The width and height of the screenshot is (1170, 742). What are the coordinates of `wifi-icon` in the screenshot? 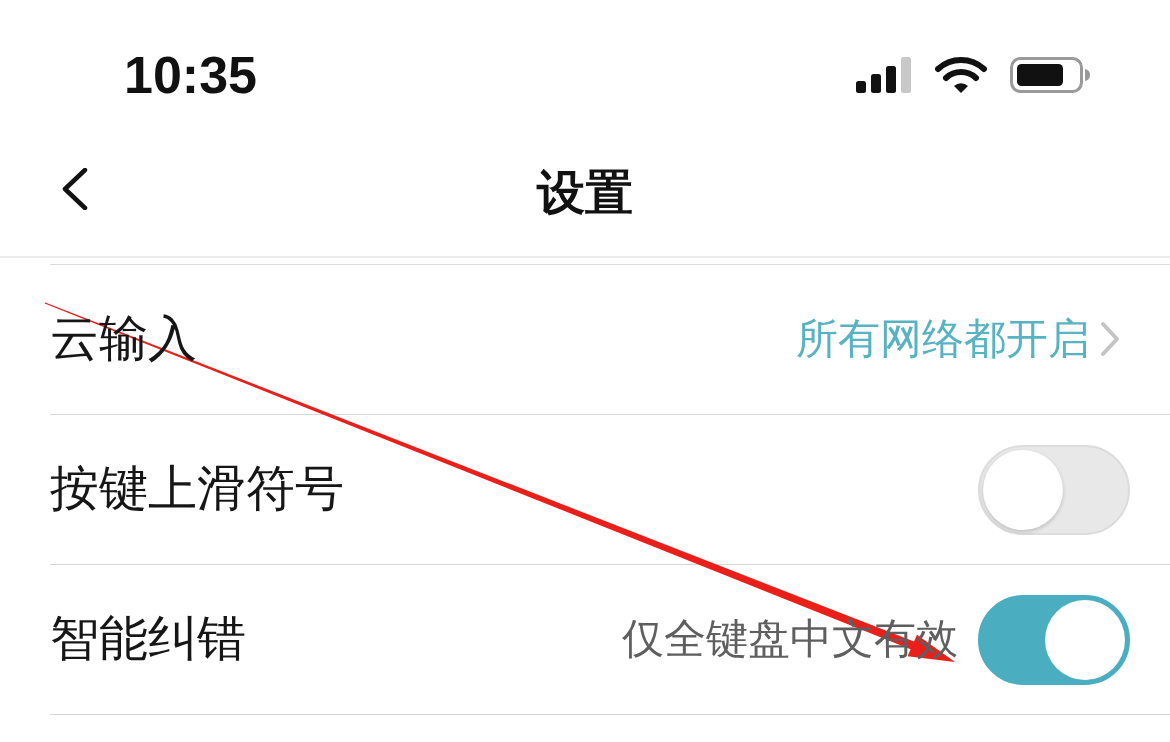 It's located at (961, 75).